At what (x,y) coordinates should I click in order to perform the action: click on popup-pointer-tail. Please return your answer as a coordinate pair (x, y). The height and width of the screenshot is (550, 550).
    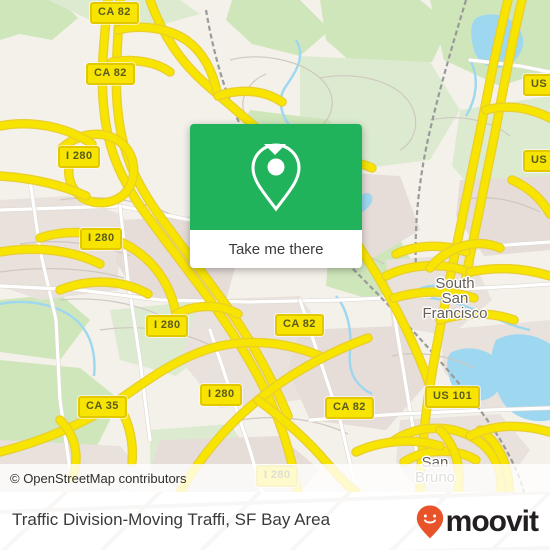
    Looking at the image, I should click on (275, 149).